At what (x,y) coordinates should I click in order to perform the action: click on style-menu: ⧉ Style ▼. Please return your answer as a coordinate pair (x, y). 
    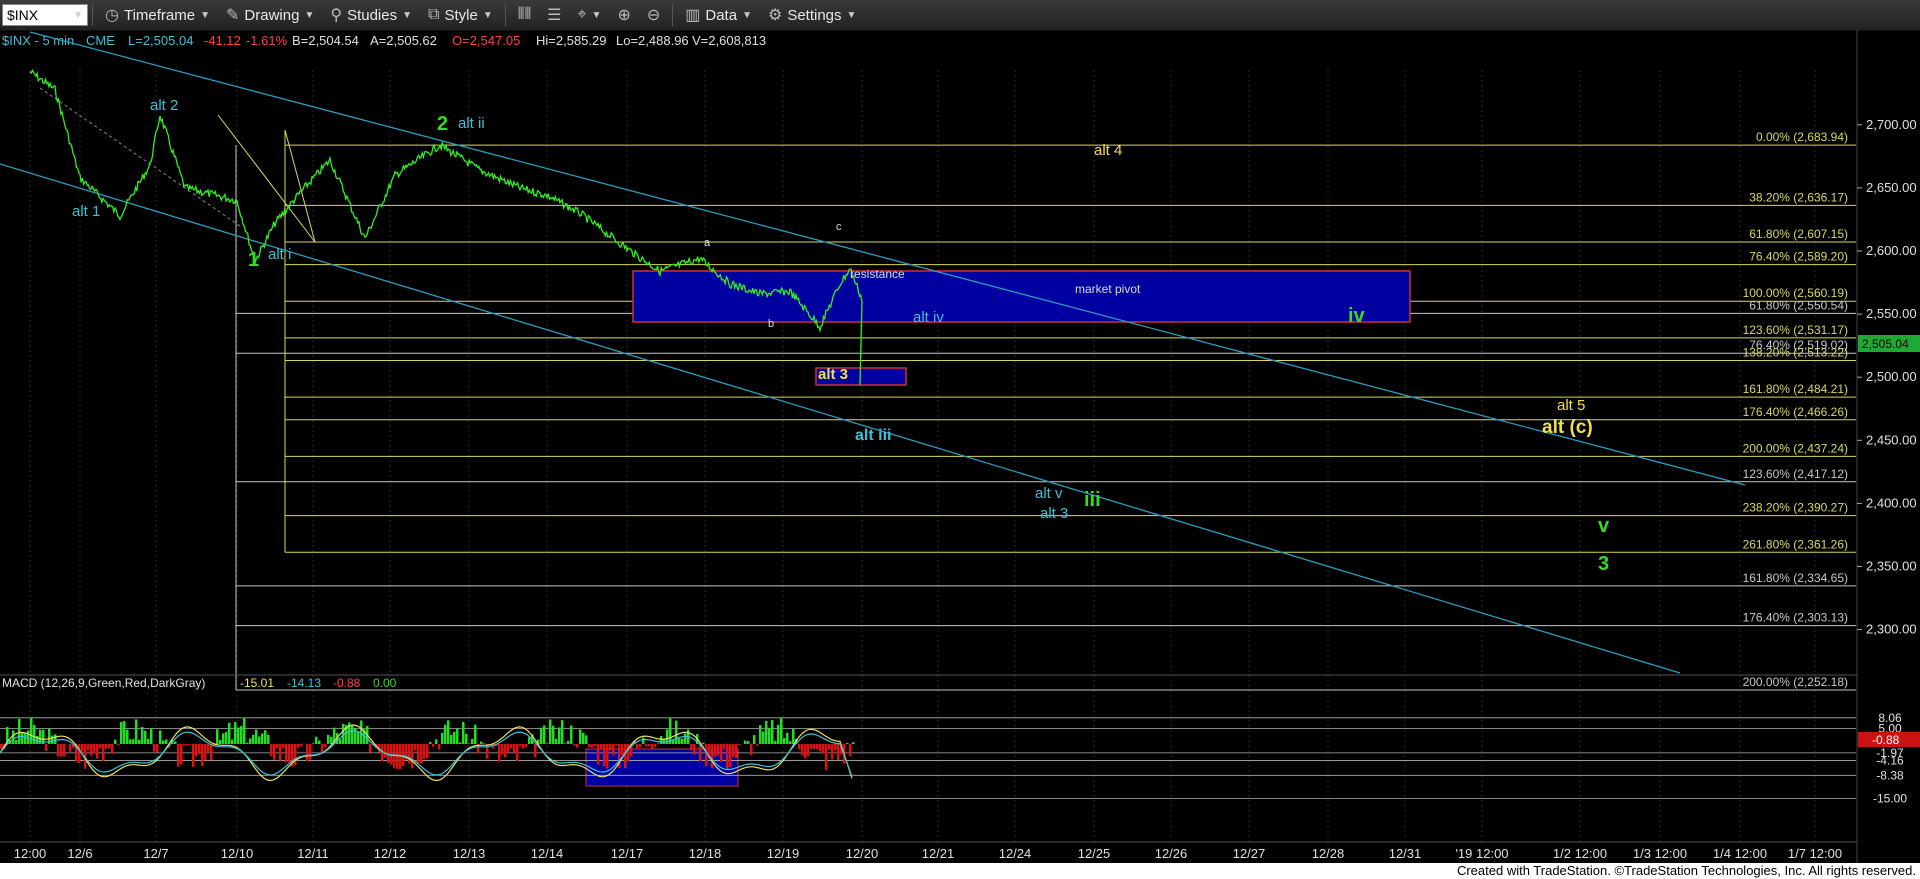
    Looking at the image, I should click on (460, 15).